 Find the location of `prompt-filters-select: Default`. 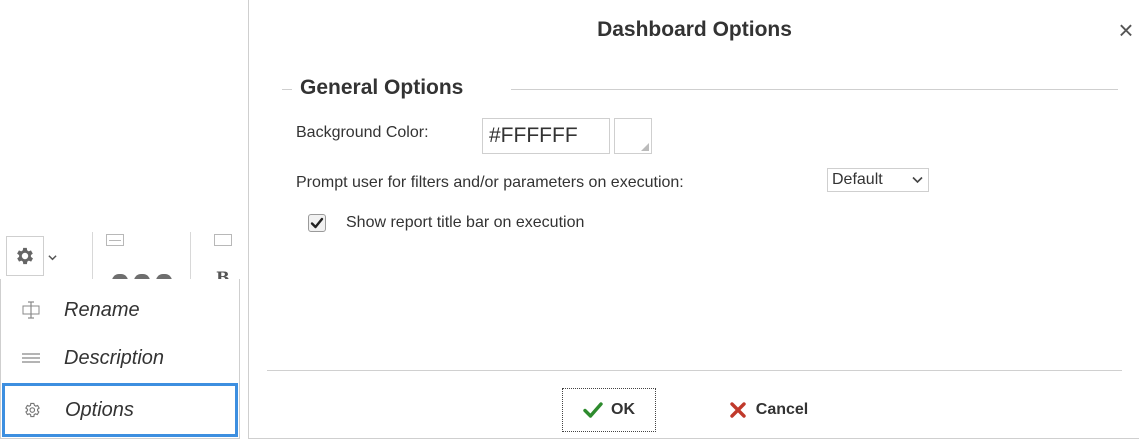

prompt-filters-select: Default is located at coordinates (878, 180).